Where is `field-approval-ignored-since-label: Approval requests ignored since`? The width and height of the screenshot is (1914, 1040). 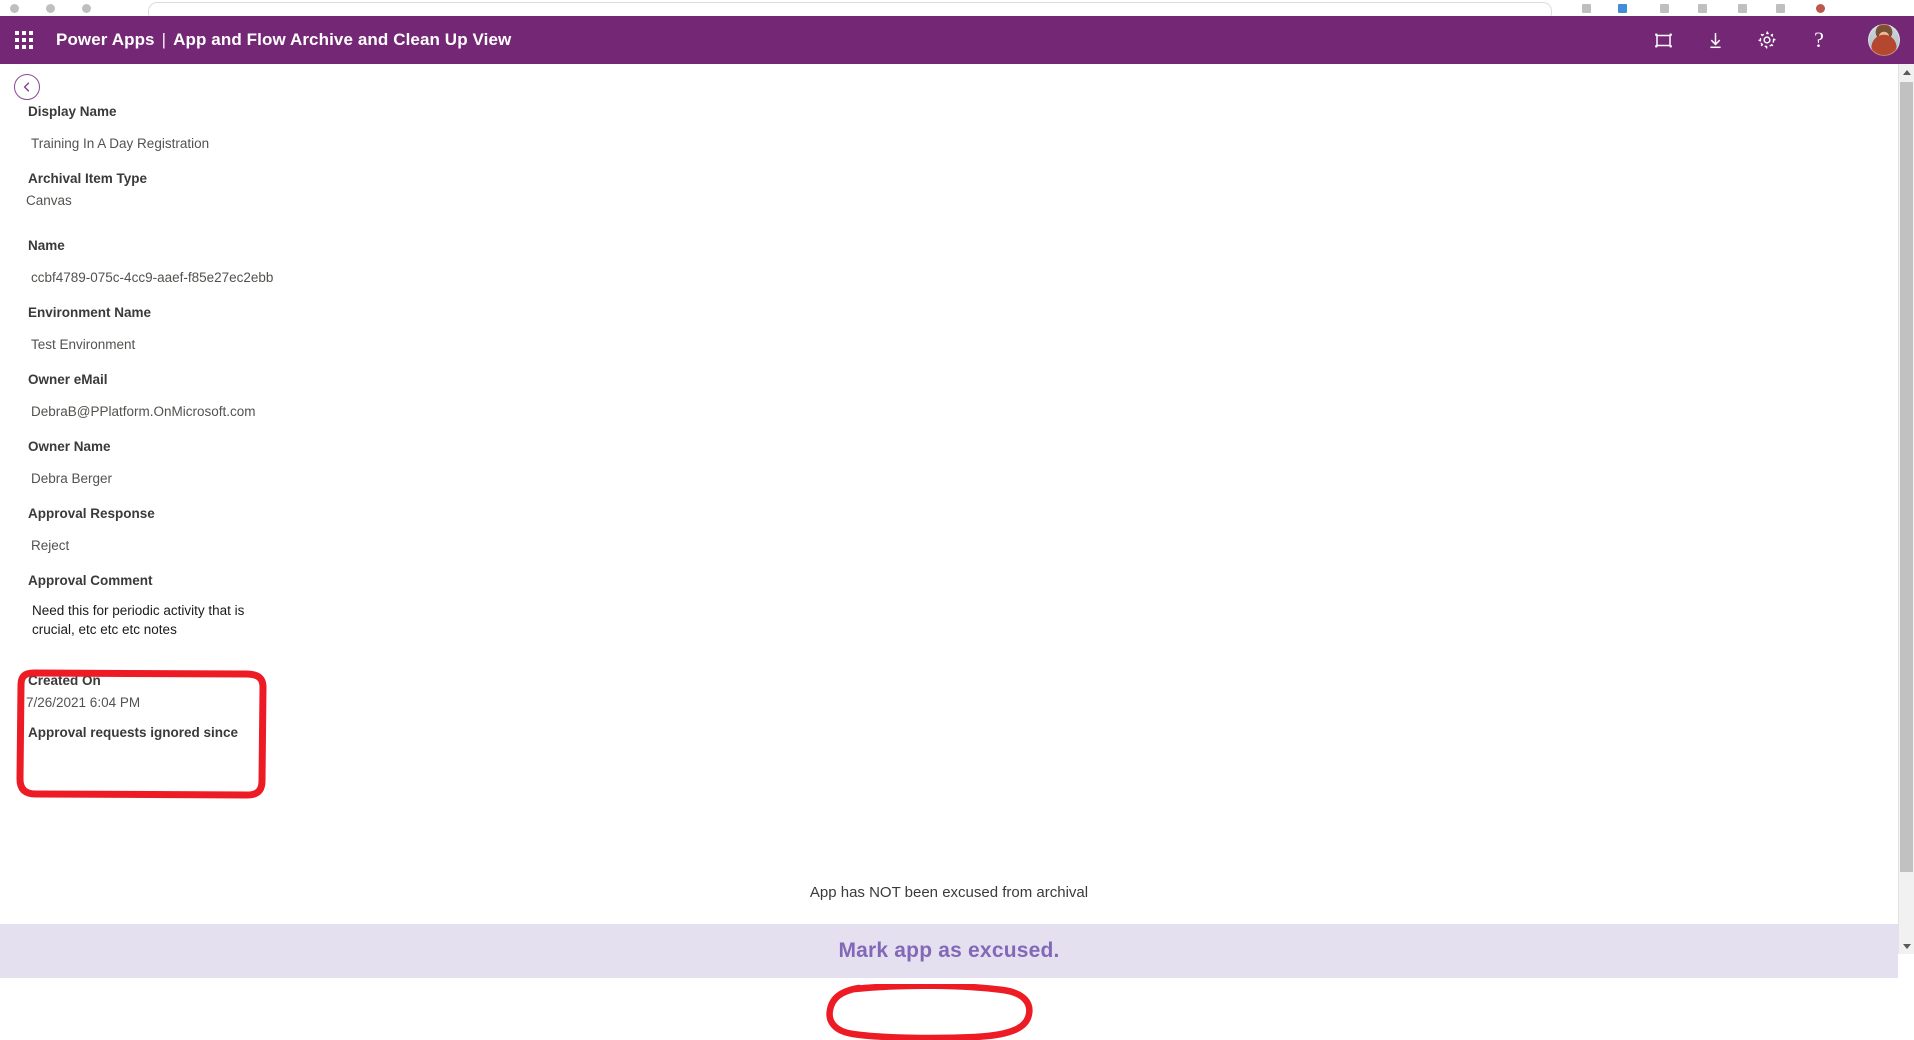
field-approval-ignored-since-label: Approval requests ignored since is located at coordinates (133, 732).